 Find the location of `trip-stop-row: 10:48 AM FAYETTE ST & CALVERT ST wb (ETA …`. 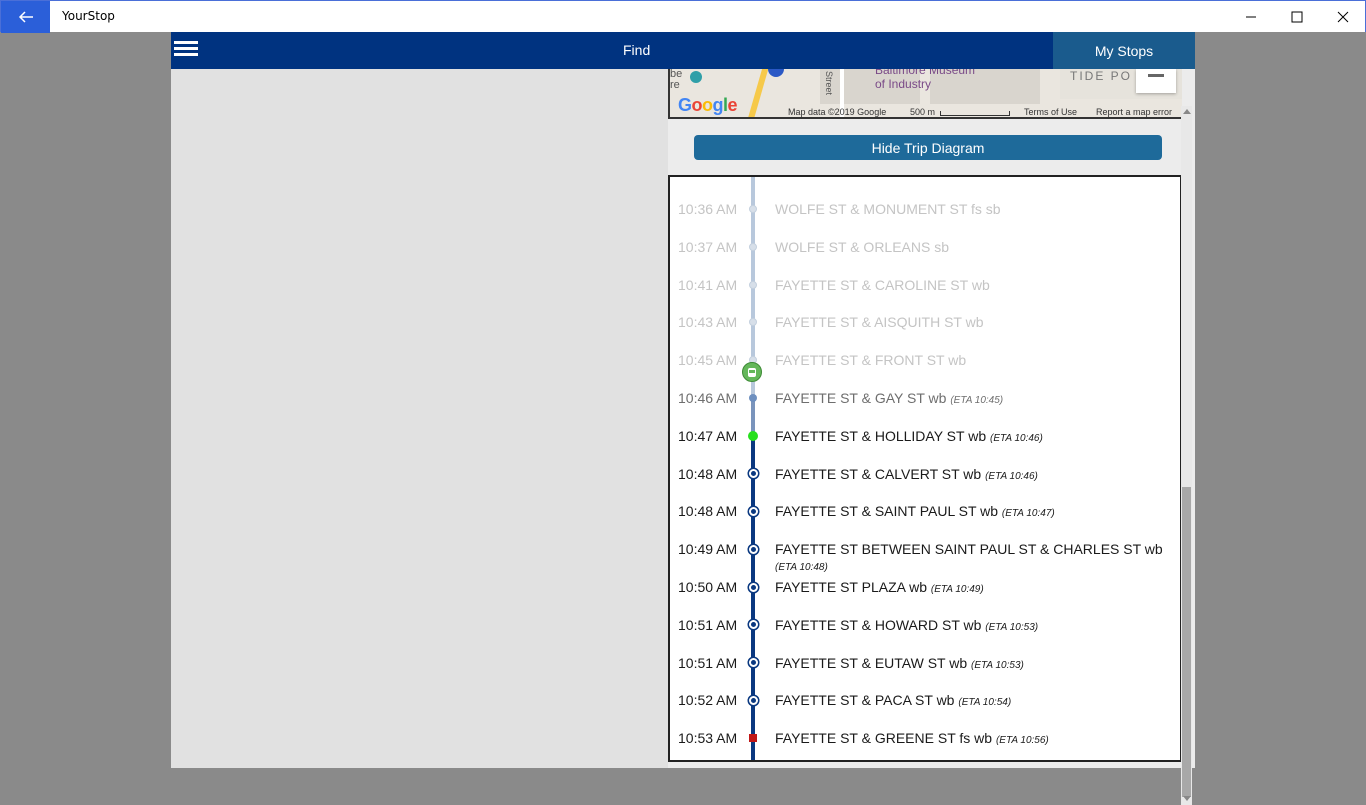

trip-stop-row: 10:48 AM FAYETTE ST & CALVERT ST wb (ETA … is located at coordinates (920, 485).